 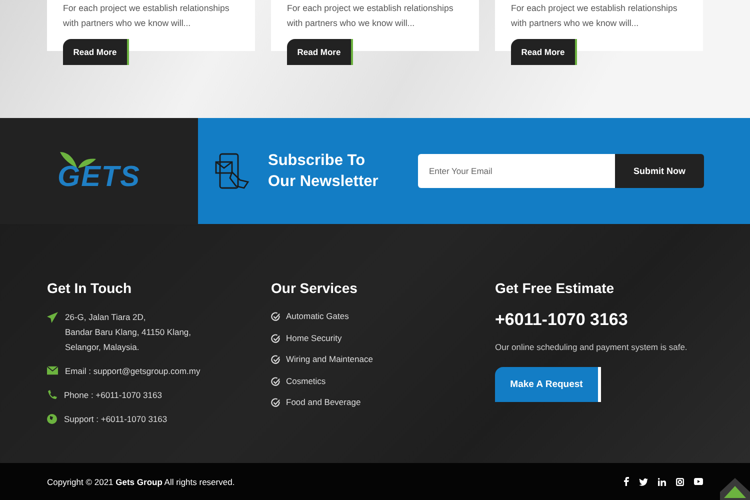 What do you see at coordinates (548, 384) in the screenshot?
I see `make-request-button: Make A Request` at bounding box center [548, 384].